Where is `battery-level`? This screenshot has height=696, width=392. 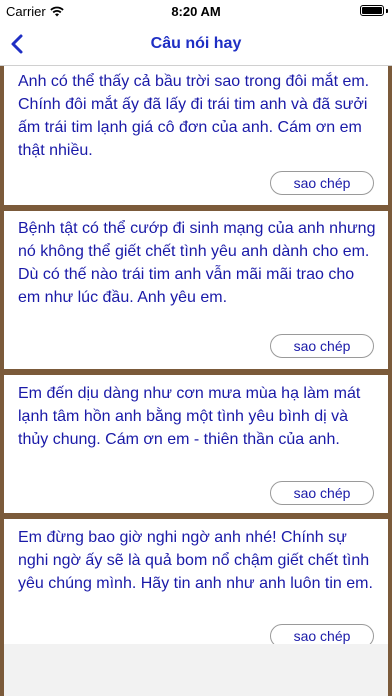
battery-level is located at coordinates (372, 10).